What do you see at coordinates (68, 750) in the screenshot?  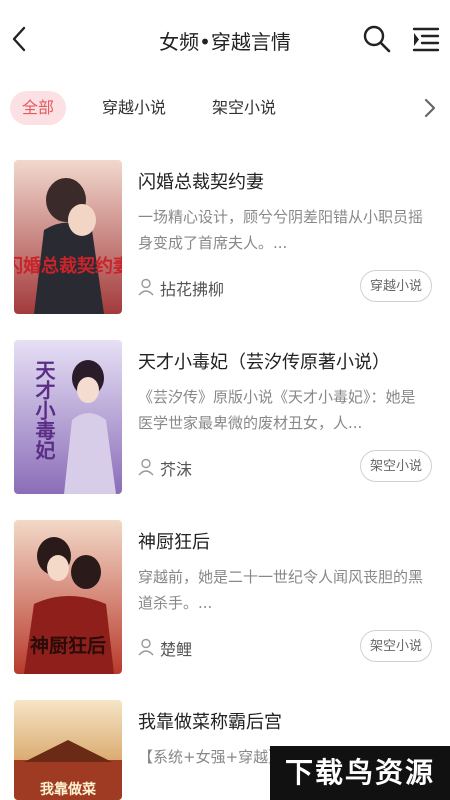 I see `book-cover: 我靠做菜` at bounding box center [68, 750].